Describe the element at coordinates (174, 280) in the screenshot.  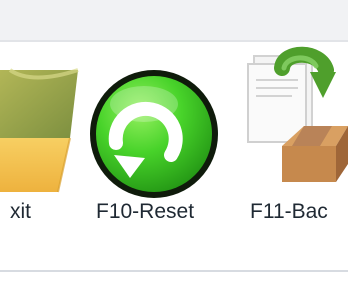
I see `bottom-strip` at that location.